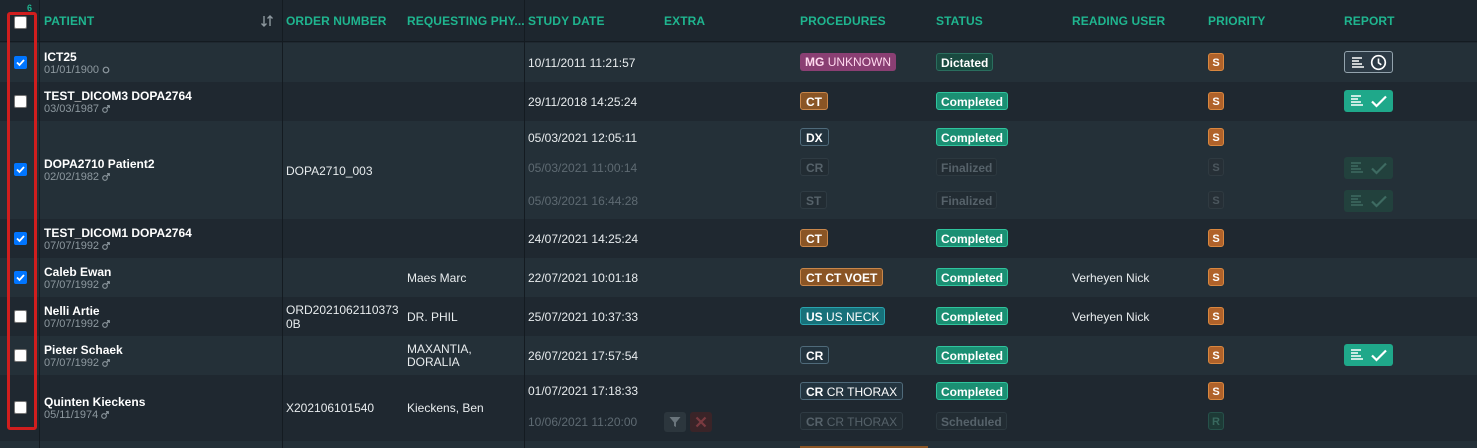 The height and width of the screenshot is (448, 1477). What do you see at coordinates (1118, 21) in the screenshot?
I see `column-header-reading-user: READING USER` at bounding box center [1118, 21].